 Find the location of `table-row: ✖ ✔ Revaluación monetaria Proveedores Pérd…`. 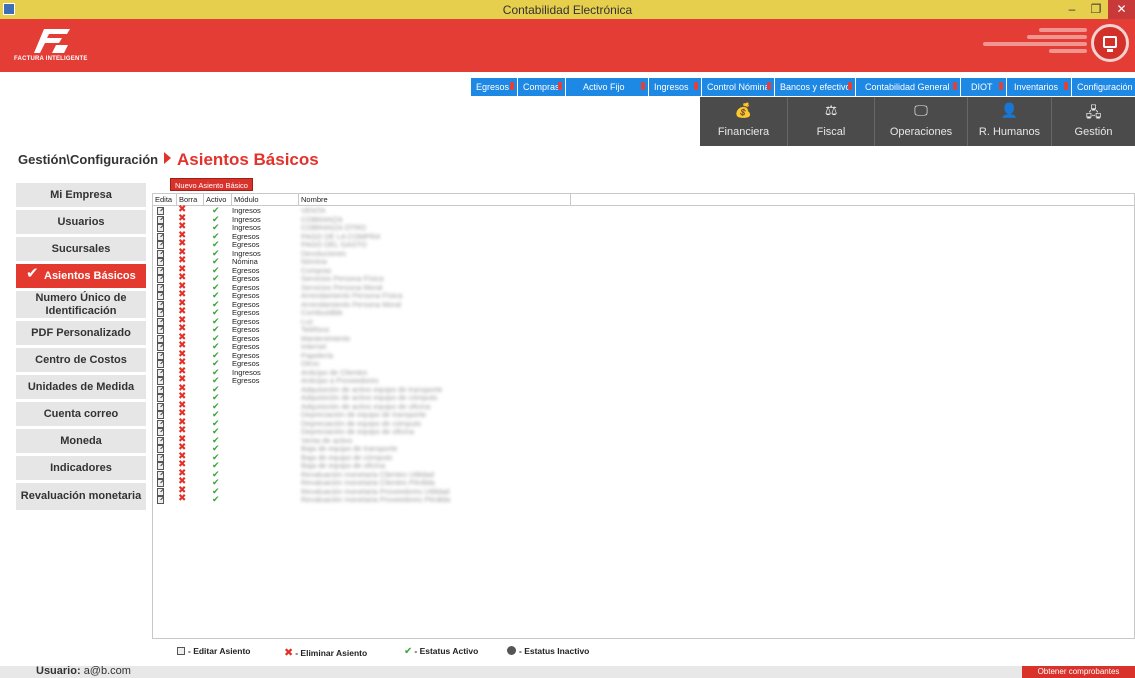

table-row: ✖ ✔ Revaluación monetaria Proveedores Pérd… is located at coordinates (363, 499).